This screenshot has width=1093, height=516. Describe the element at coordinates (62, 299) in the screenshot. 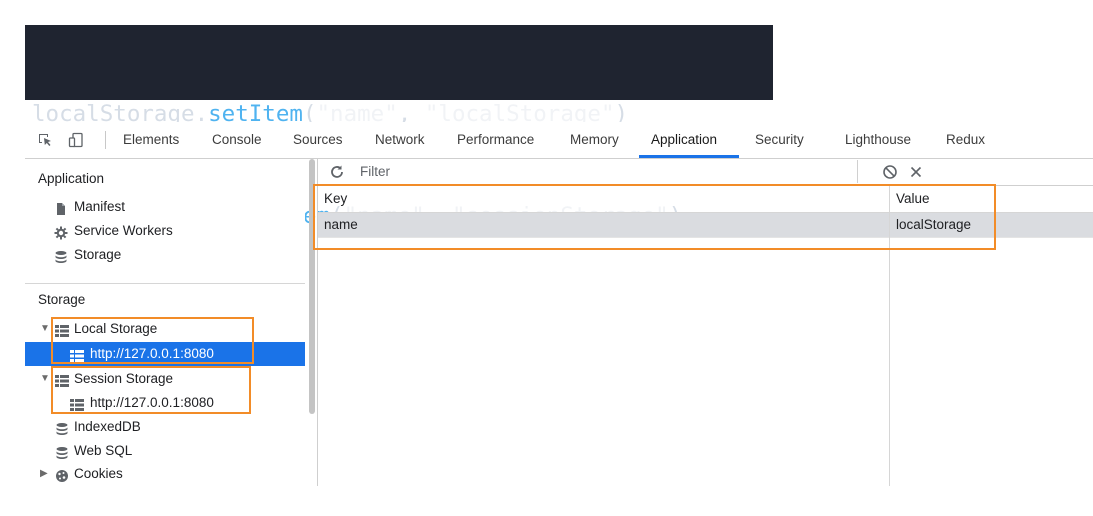

I see `sidebar-heading-storage: Storage` at that location.